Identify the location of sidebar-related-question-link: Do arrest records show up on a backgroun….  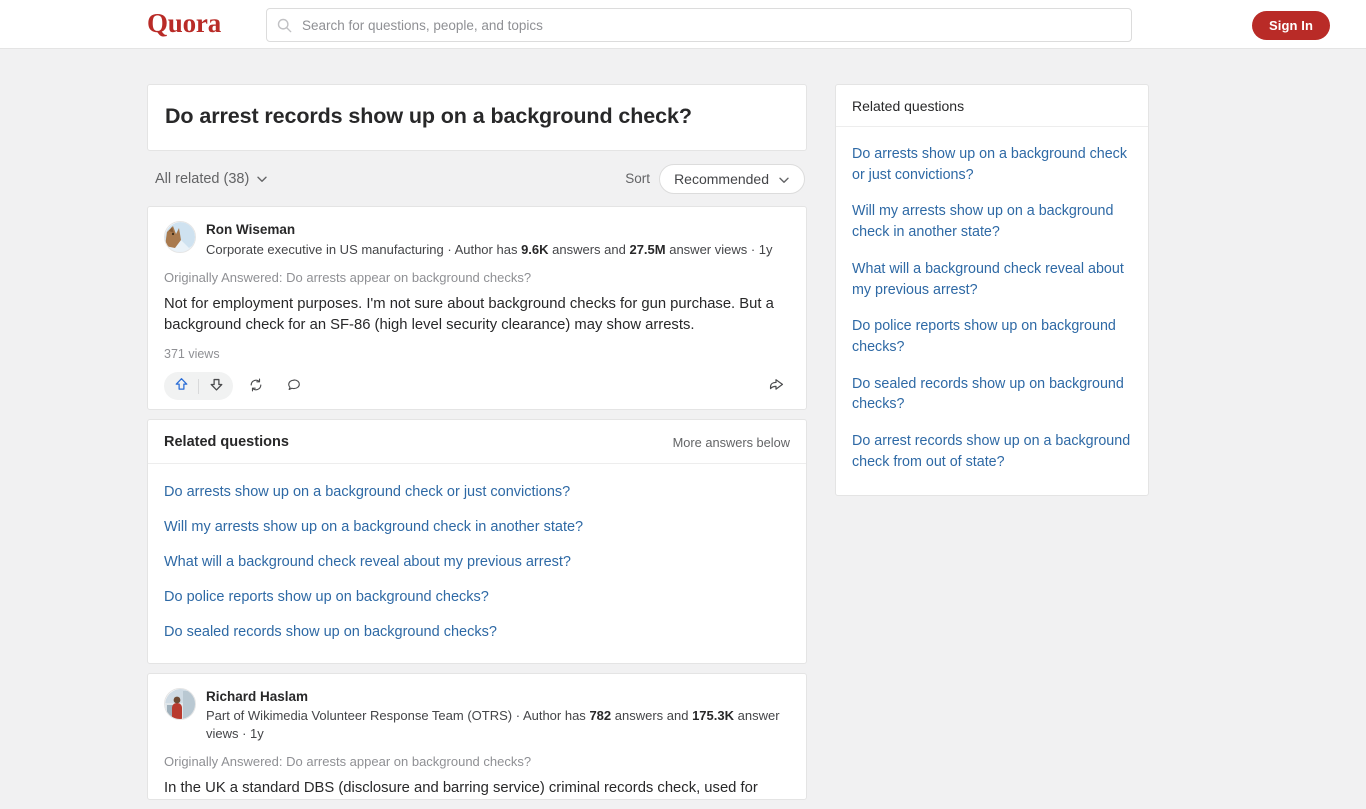
(992, 451).